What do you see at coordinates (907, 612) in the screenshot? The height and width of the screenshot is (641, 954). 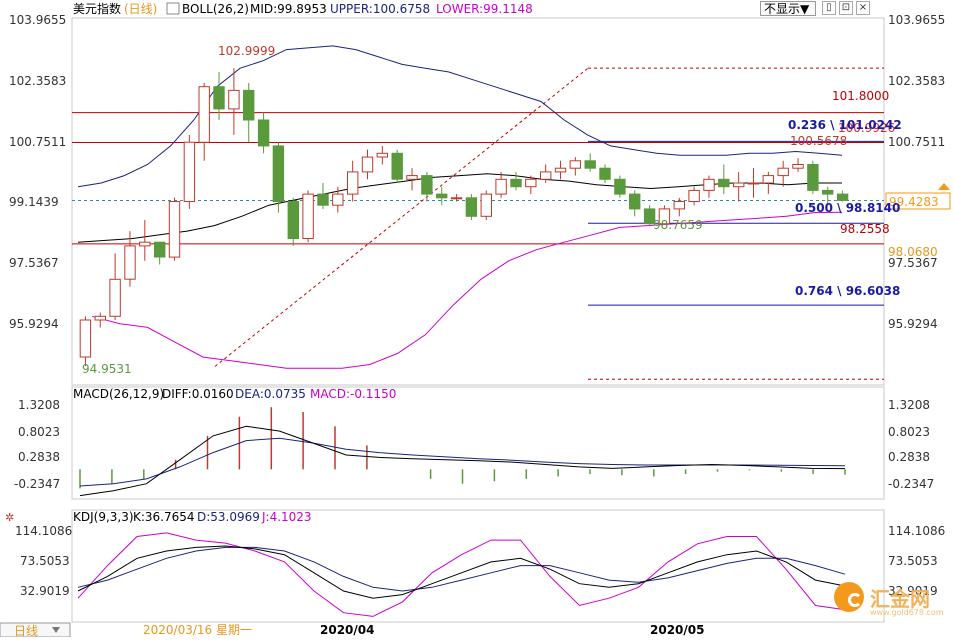 I see `logo-url: www.gold678.com` at bounding box center [907, 612].